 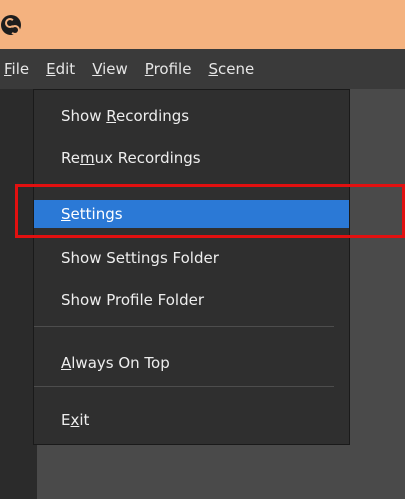 I want to click on menu-bar: File Edit View Profile Scene, so click(x=202, y=69).